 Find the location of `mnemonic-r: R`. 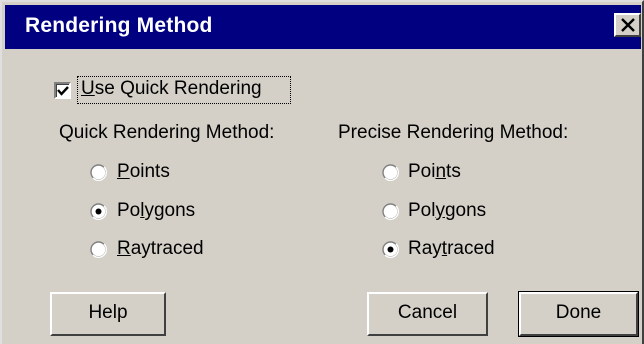

mnemonic-r: R is located at coordinates (124, 248).